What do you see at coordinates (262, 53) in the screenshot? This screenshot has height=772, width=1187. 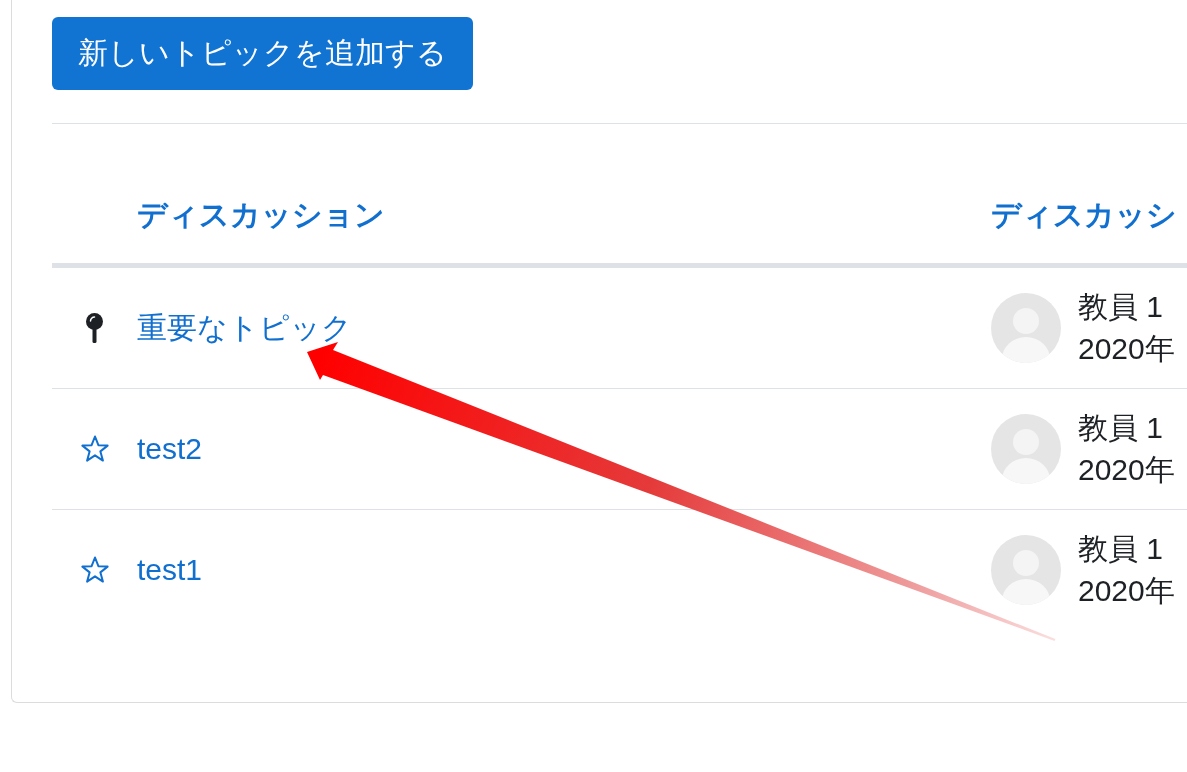 I see `add-topic-button: 新しいトピックを追加する` at bounding box center [262, 53].